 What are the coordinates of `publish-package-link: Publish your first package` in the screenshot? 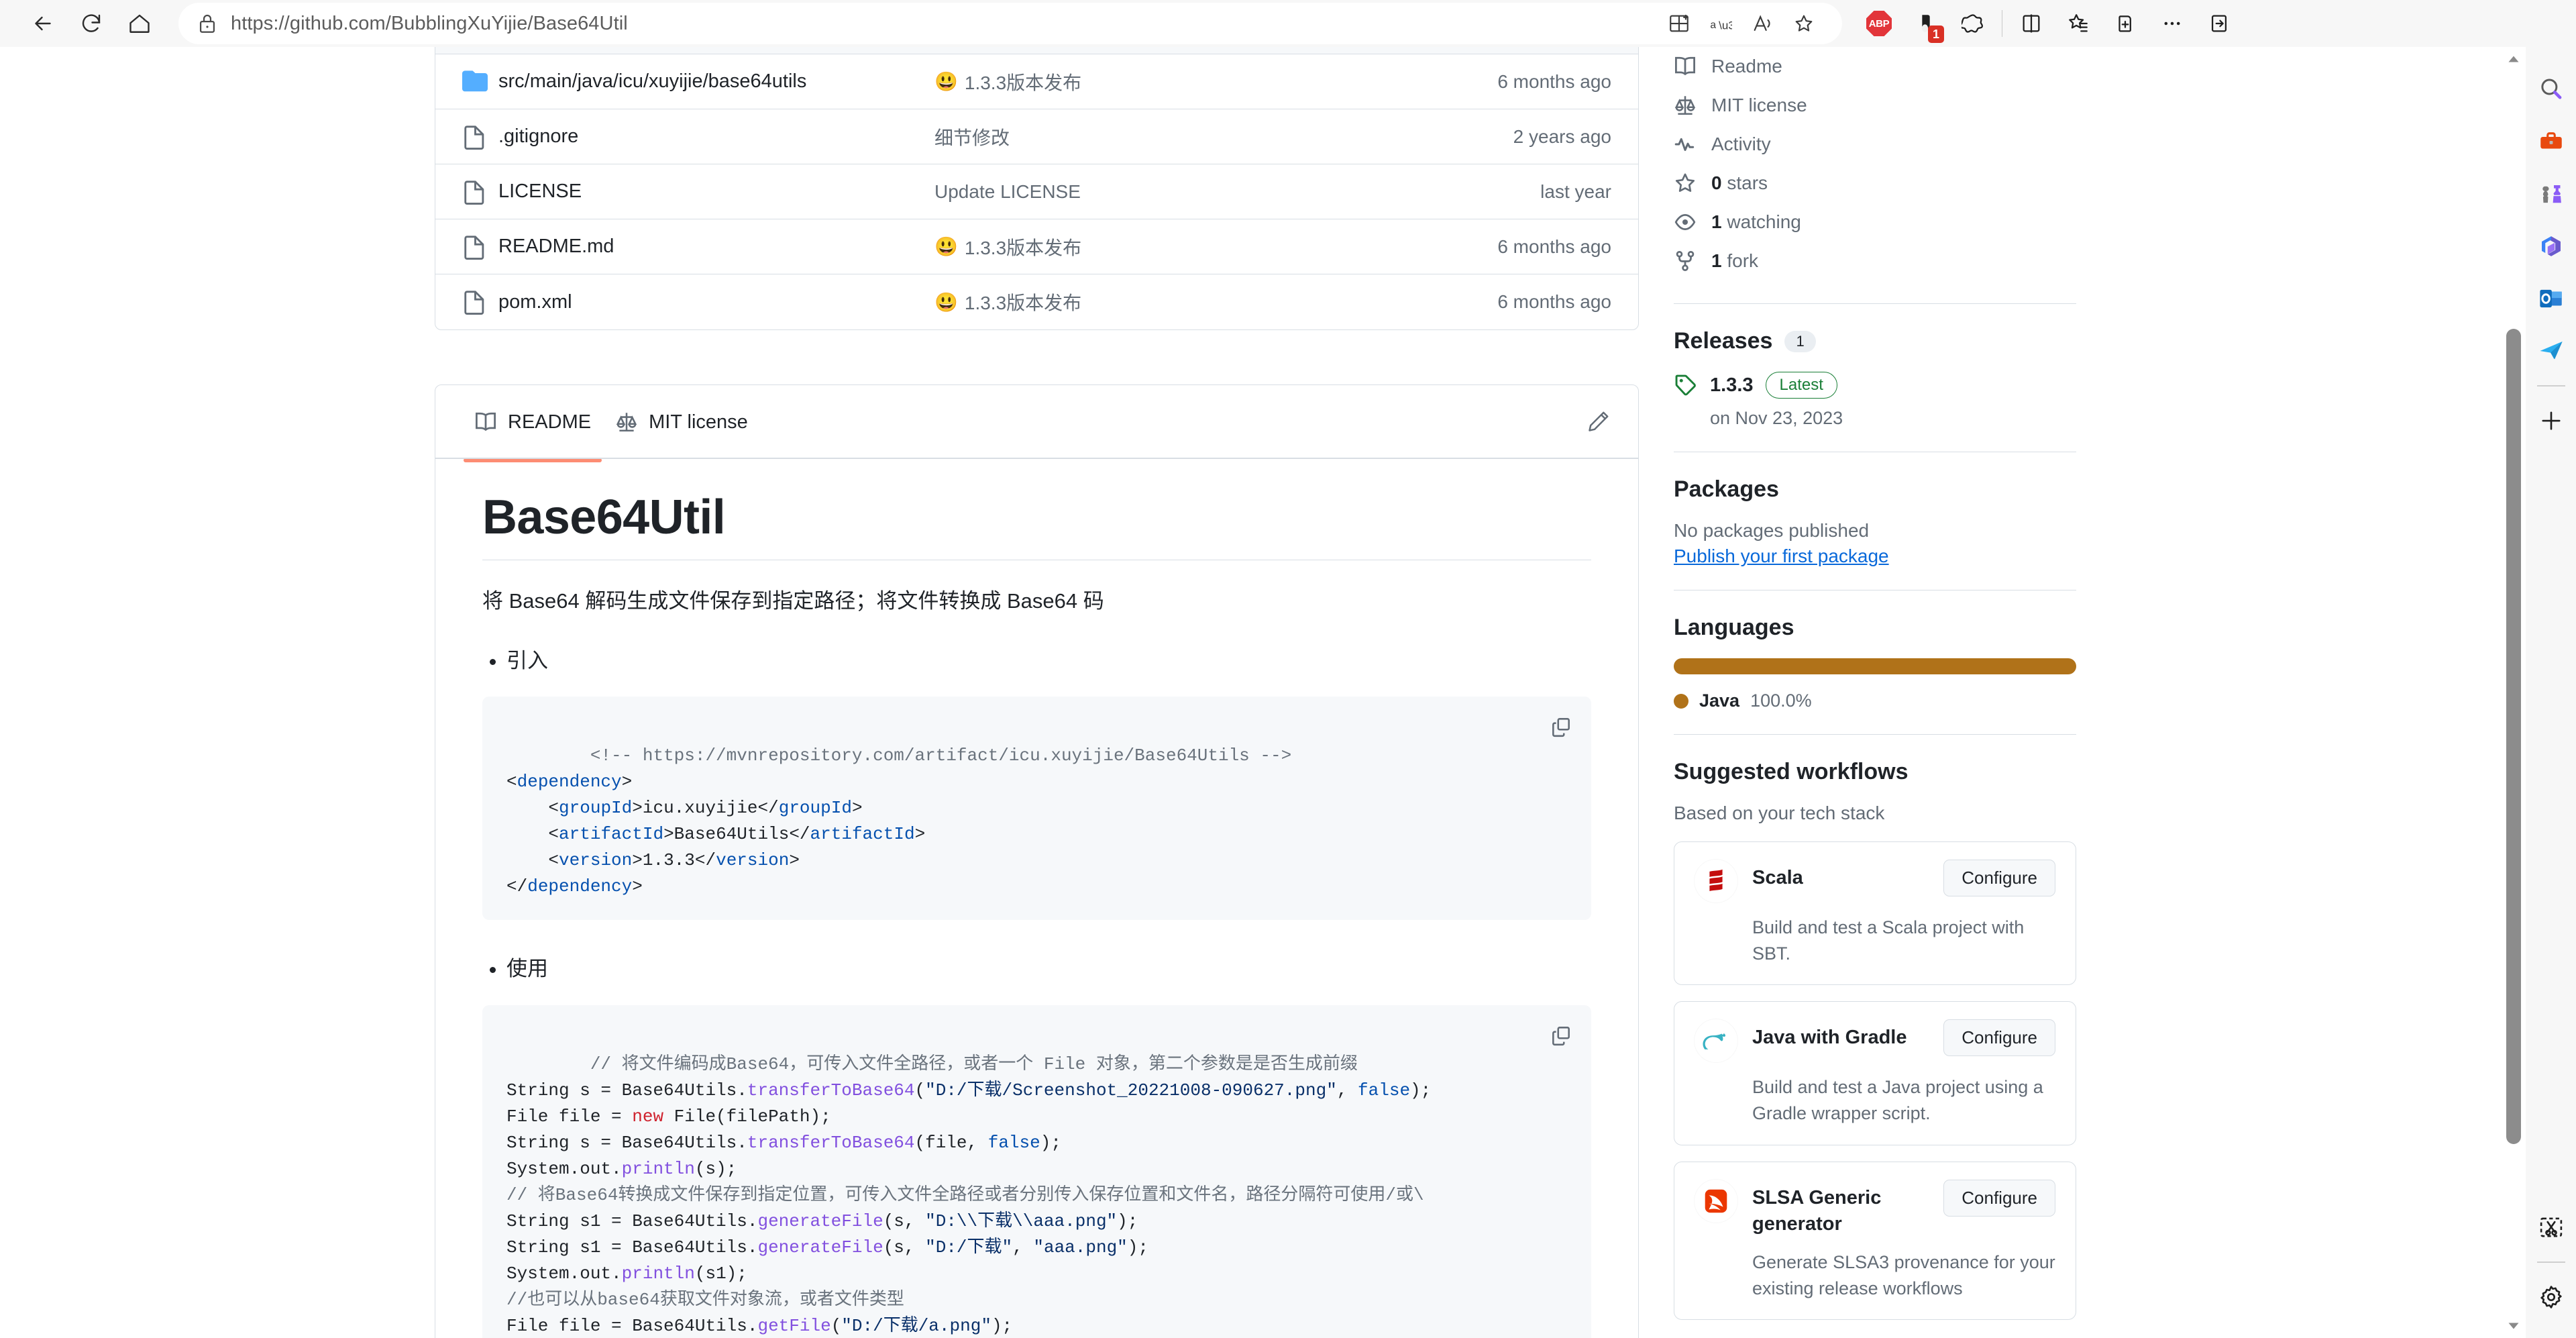 It's located at (1875, 556).